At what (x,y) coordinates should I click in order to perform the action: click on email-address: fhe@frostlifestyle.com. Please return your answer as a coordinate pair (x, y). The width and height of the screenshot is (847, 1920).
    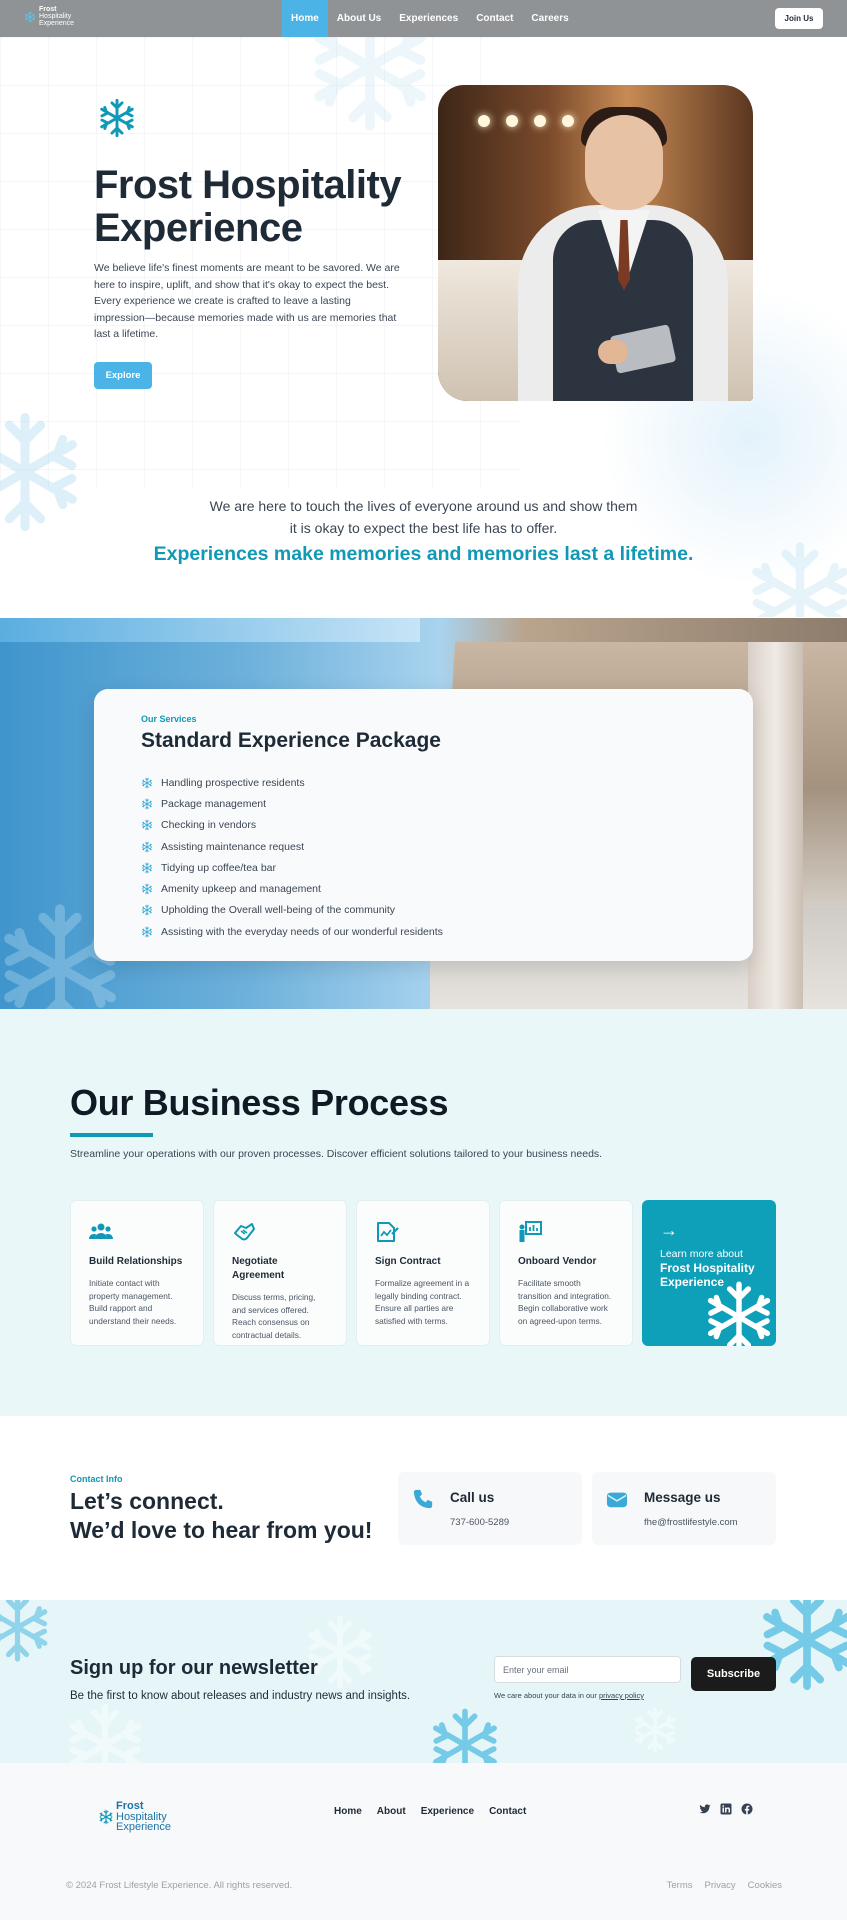
    Looking at the image, I should click on (691, 1522).